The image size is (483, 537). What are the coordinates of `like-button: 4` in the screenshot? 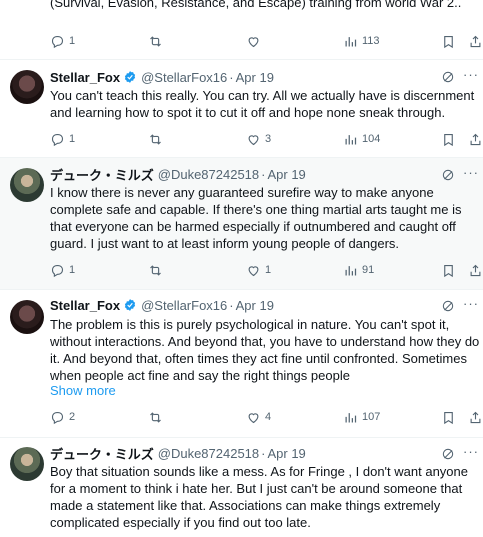 It's located at (258, 417).